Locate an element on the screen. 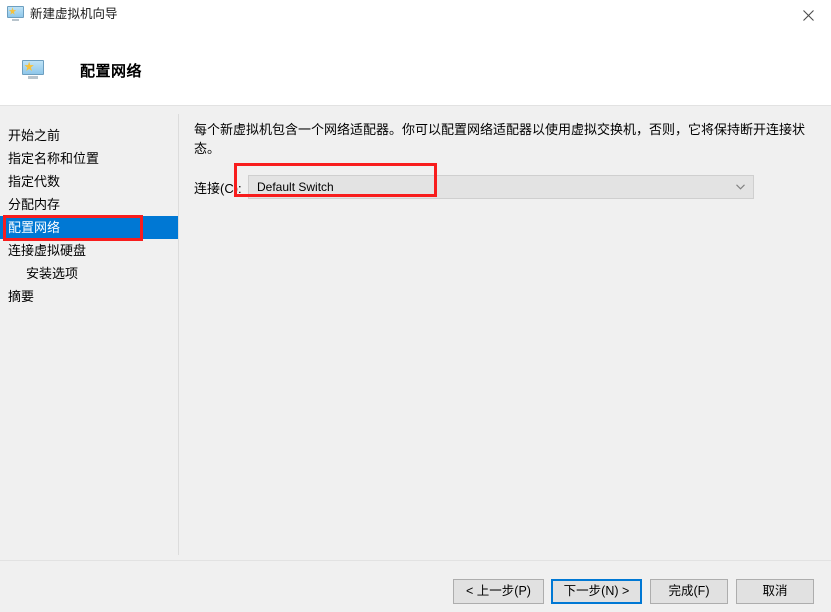  finish-button: 完成(F) is located at coordinates (689, 591).